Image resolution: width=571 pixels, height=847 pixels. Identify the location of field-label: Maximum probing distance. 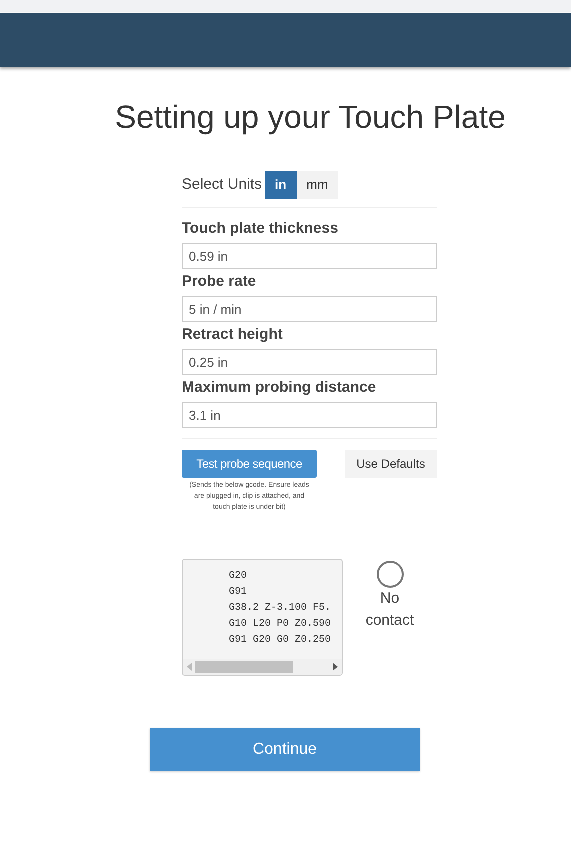
(280, 388).